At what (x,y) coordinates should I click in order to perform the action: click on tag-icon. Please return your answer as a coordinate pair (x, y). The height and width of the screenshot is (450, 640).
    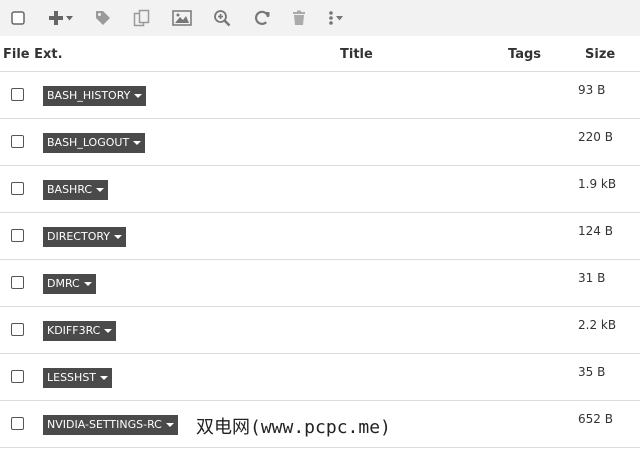
    Looking at the image, I should click on (103, 18).